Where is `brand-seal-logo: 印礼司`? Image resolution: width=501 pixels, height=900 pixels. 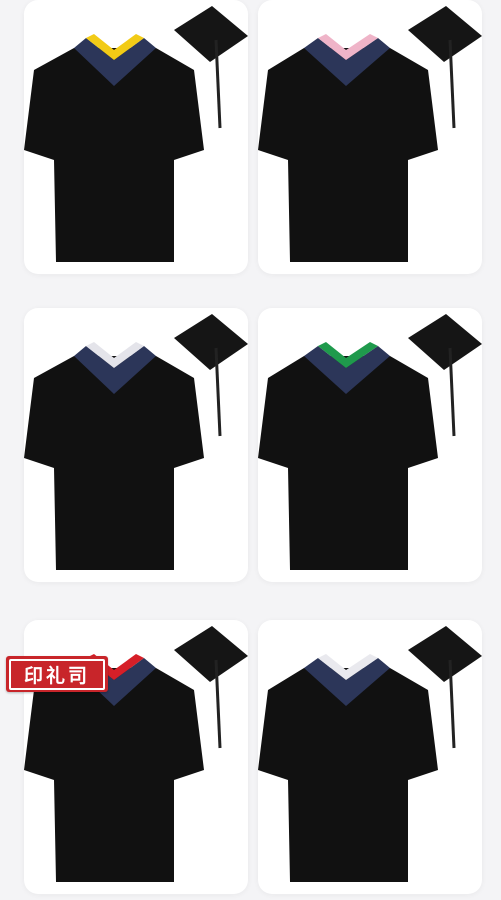
brand-seal-logo: 印礼司 is located at coordinates (57, 674).